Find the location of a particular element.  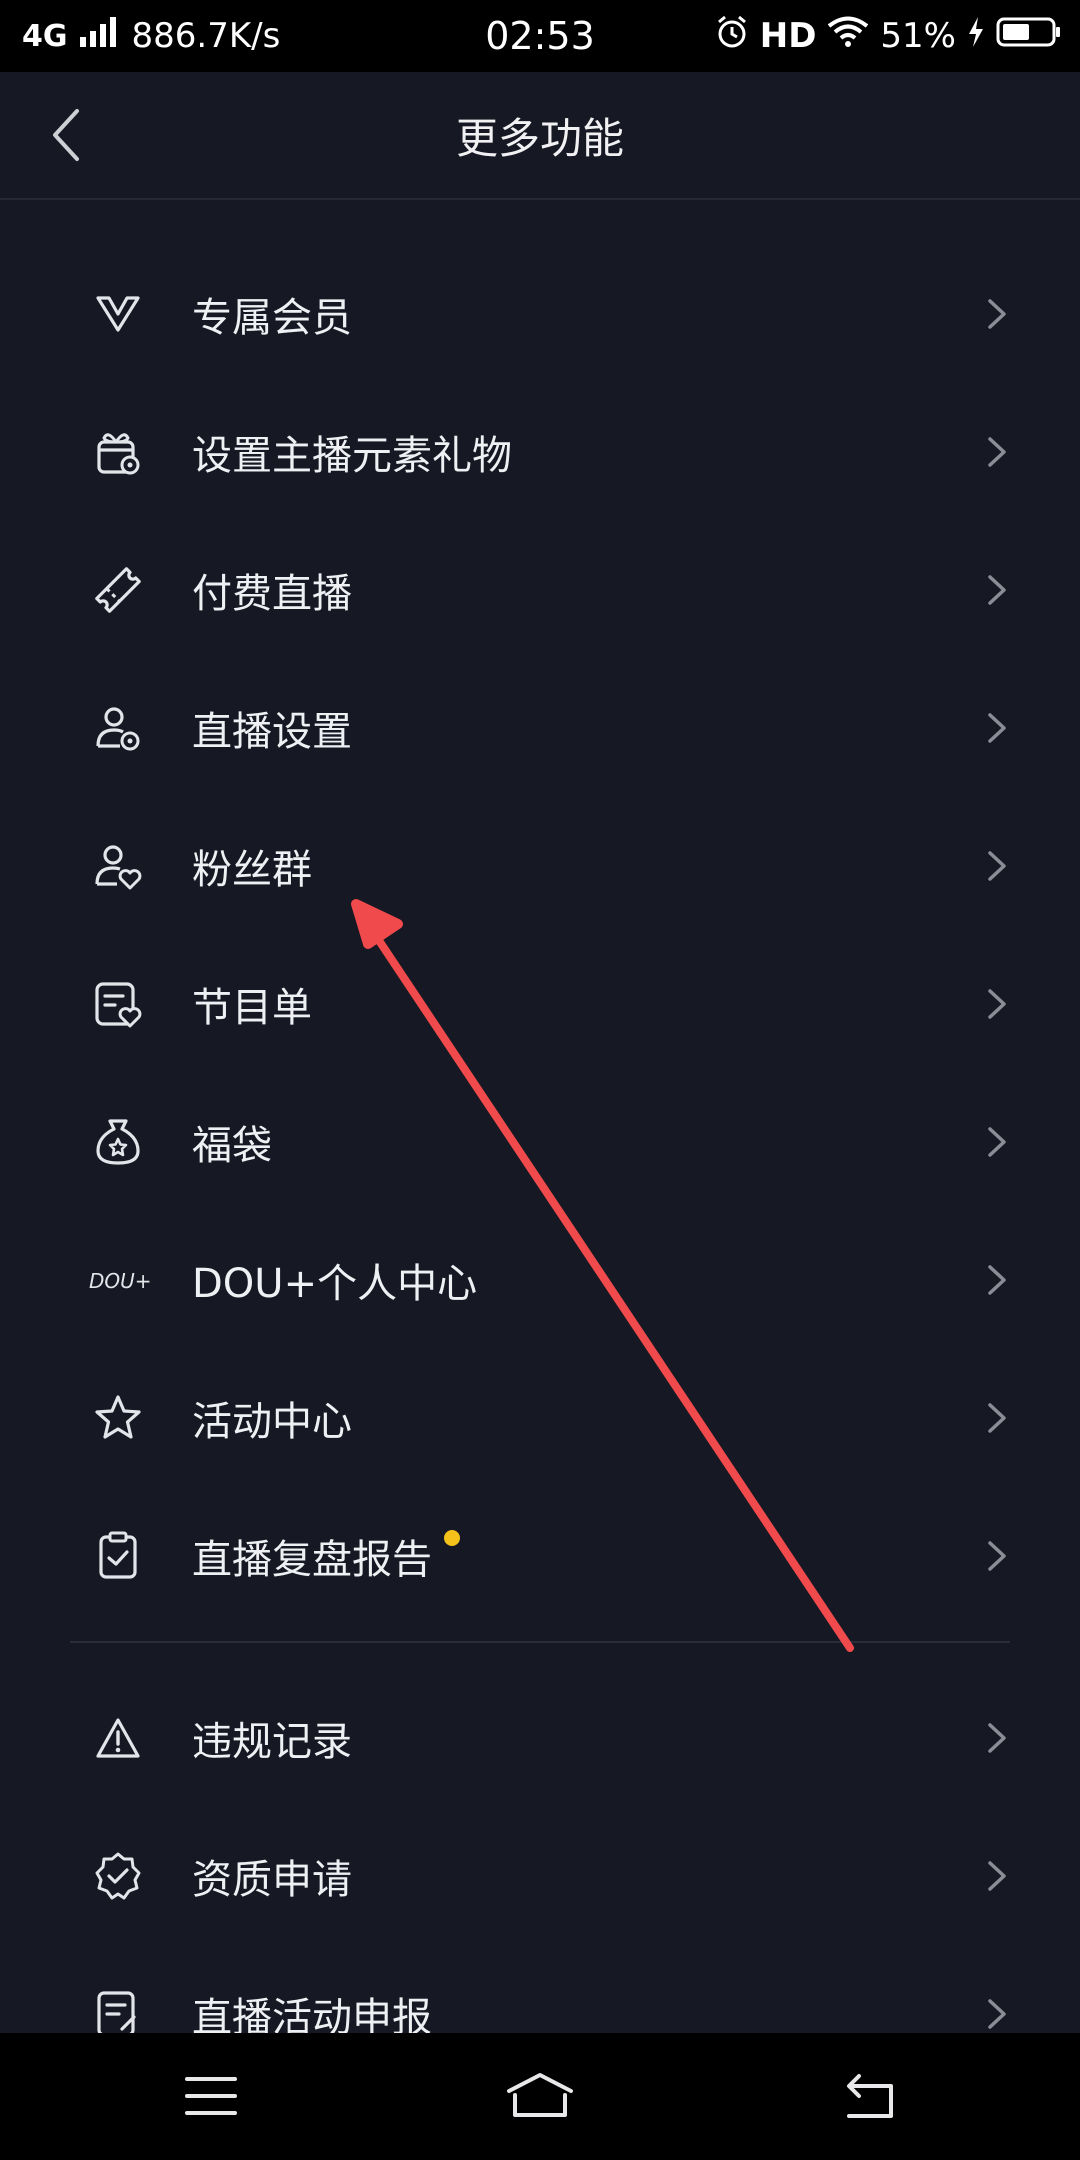

menu-item-vip: 专属会员 is located at coordinates (540, 314).